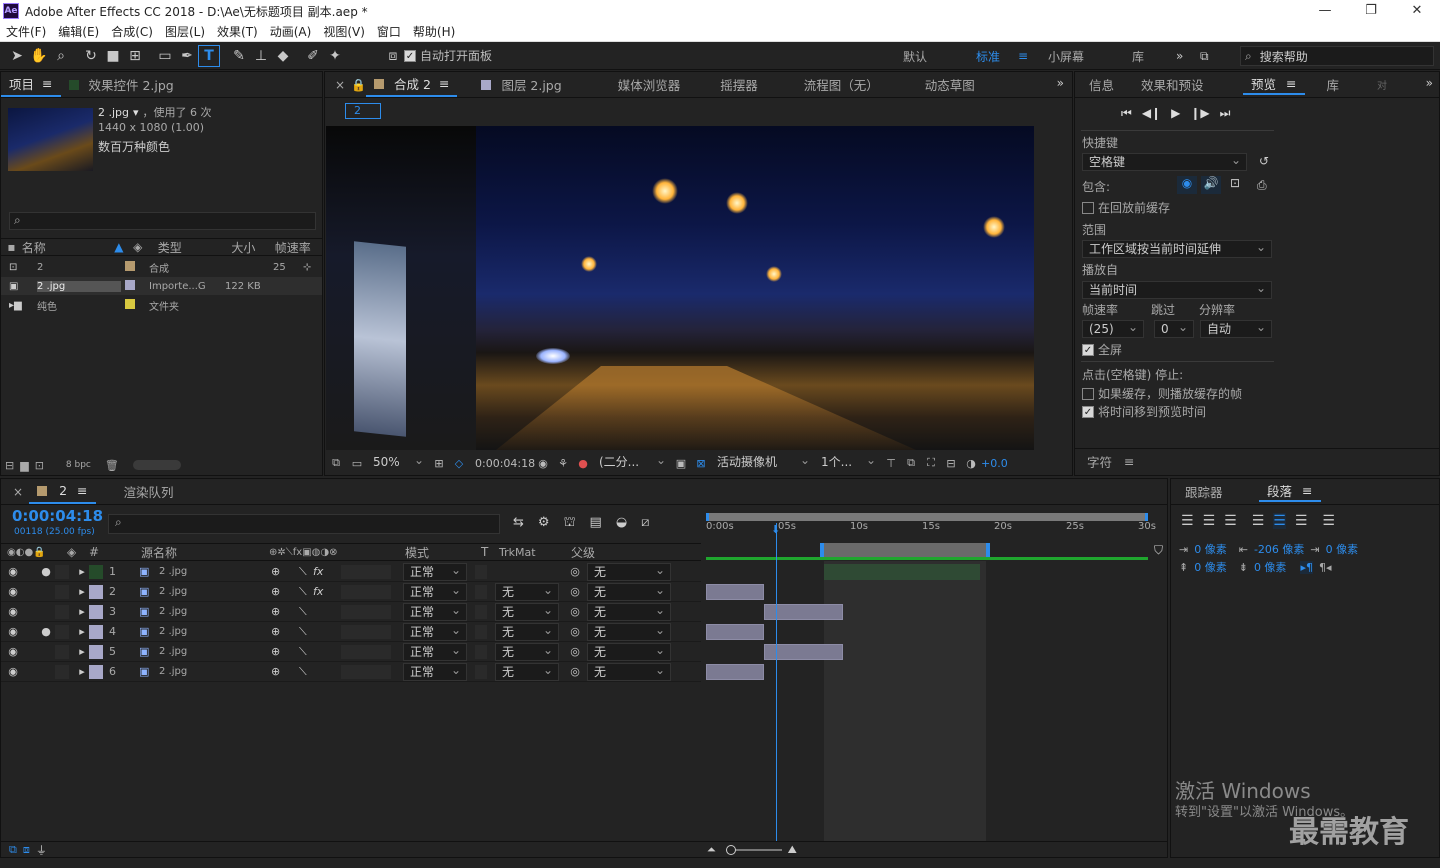 The image size is (1440, 868). Describe the element at coordinates (351, 612) in the screenshot. I see `layer-row: ◉▸3▣2 .jpg⊕⟍正常无◎无` at that location.